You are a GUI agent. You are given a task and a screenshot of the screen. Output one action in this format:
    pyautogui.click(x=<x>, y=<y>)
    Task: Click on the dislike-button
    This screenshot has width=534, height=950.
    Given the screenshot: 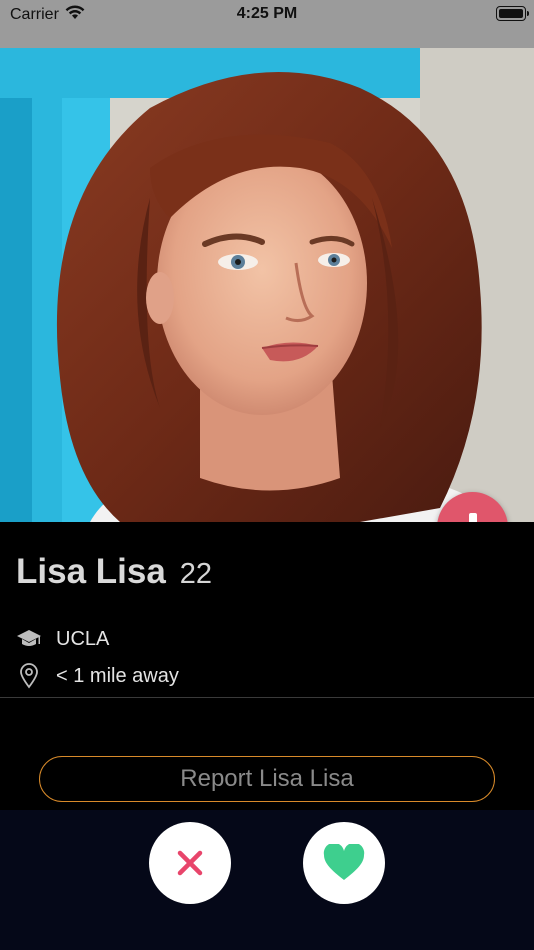 What is the action you would take?
    pyautogui.click(x=190, y=863)
    